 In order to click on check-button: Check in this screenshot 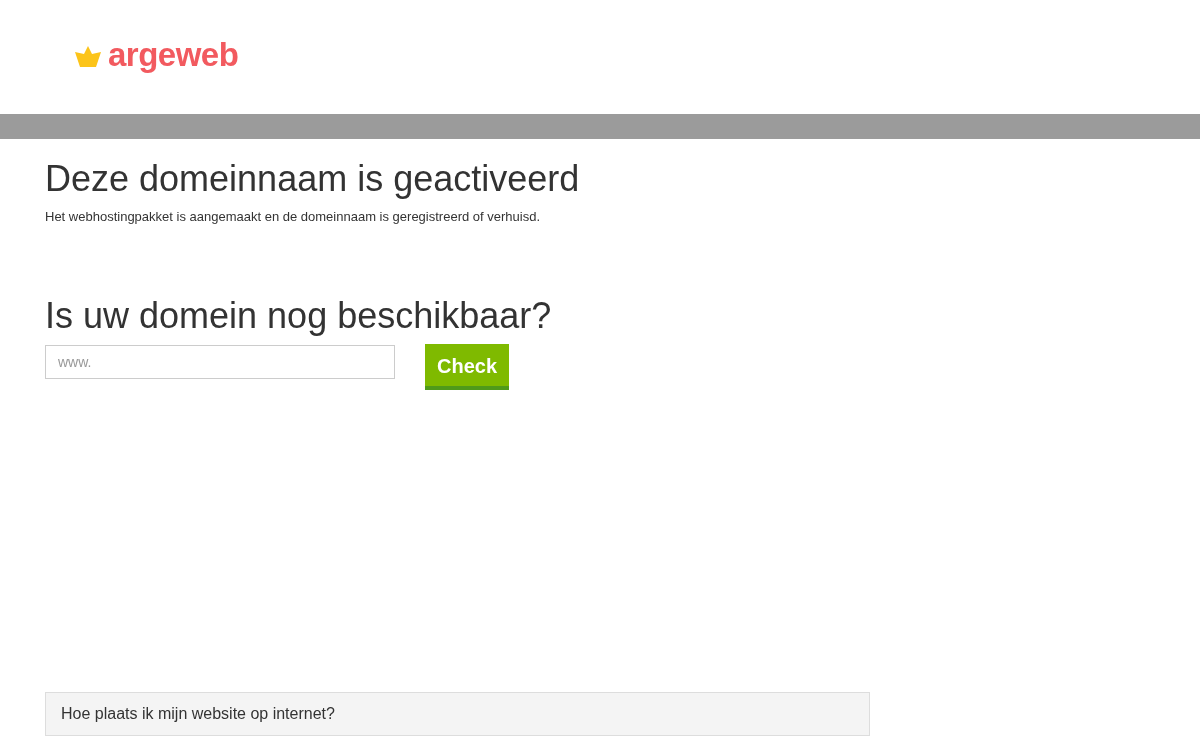, I will do `click(467, 366)`.